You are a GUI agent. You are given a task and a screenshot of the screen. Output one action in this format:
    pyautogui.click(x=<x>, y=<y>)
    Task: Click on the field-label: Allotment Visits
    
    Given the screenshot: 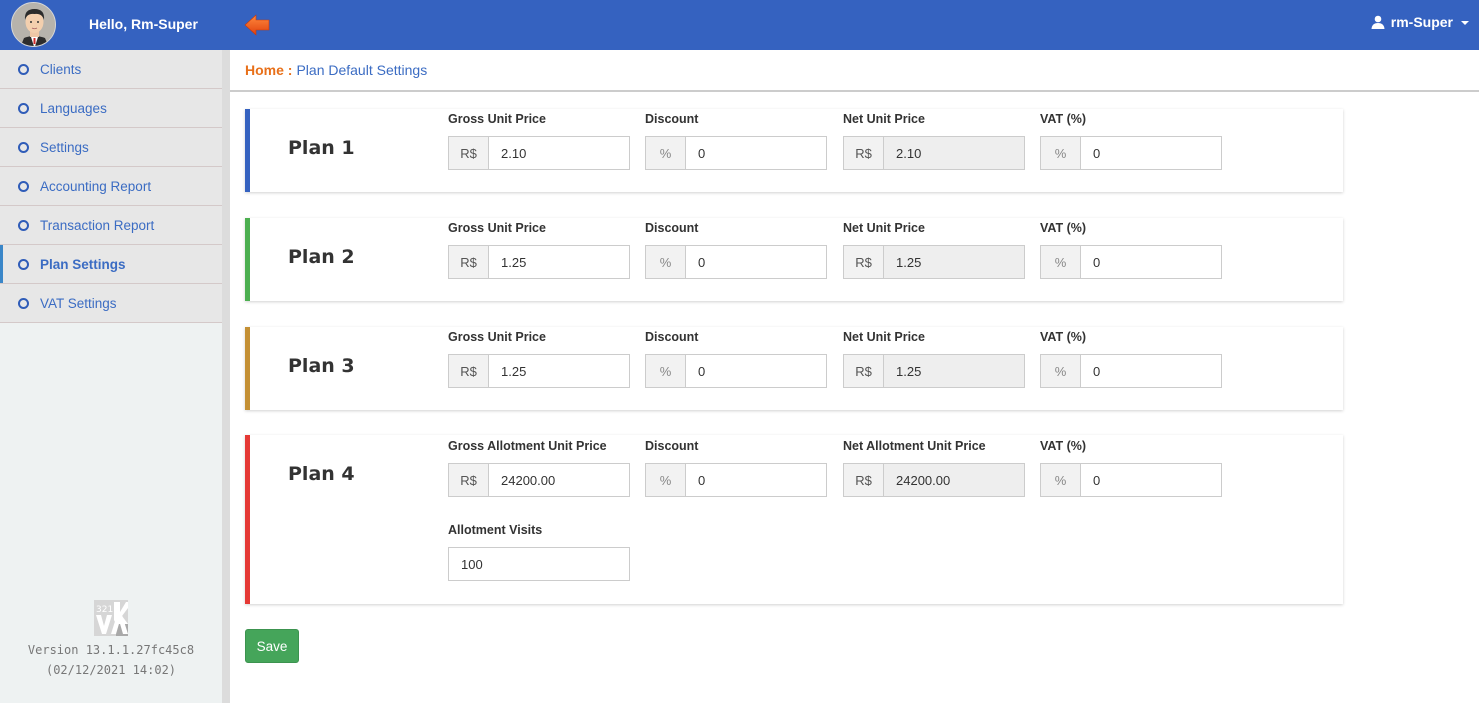 What is the action you would take?
    pyautogui.click(x=495, y=530)
    